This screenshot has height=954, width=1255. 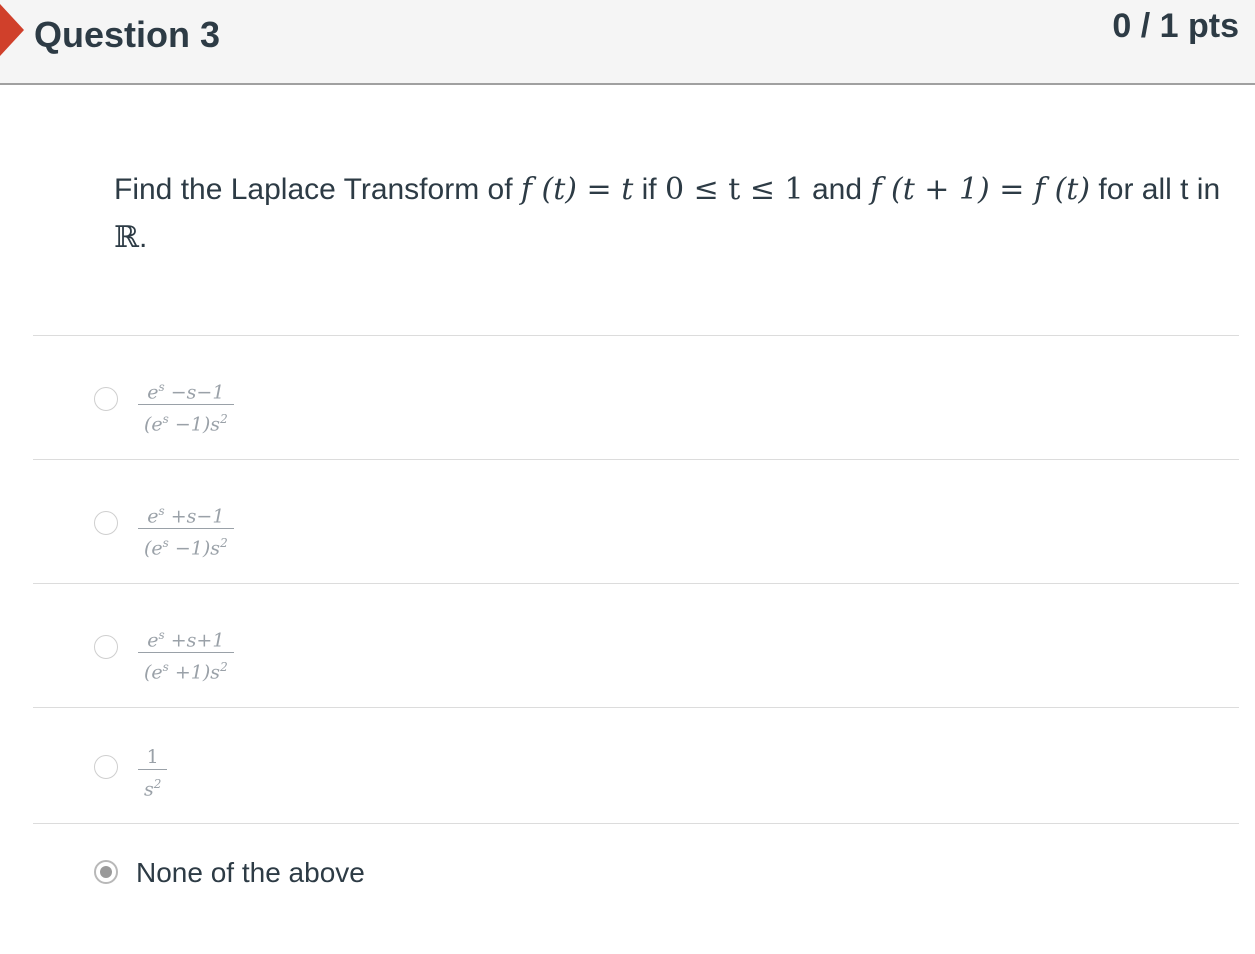 I want to click on question-marker-icon, so click(x=12, y=30).